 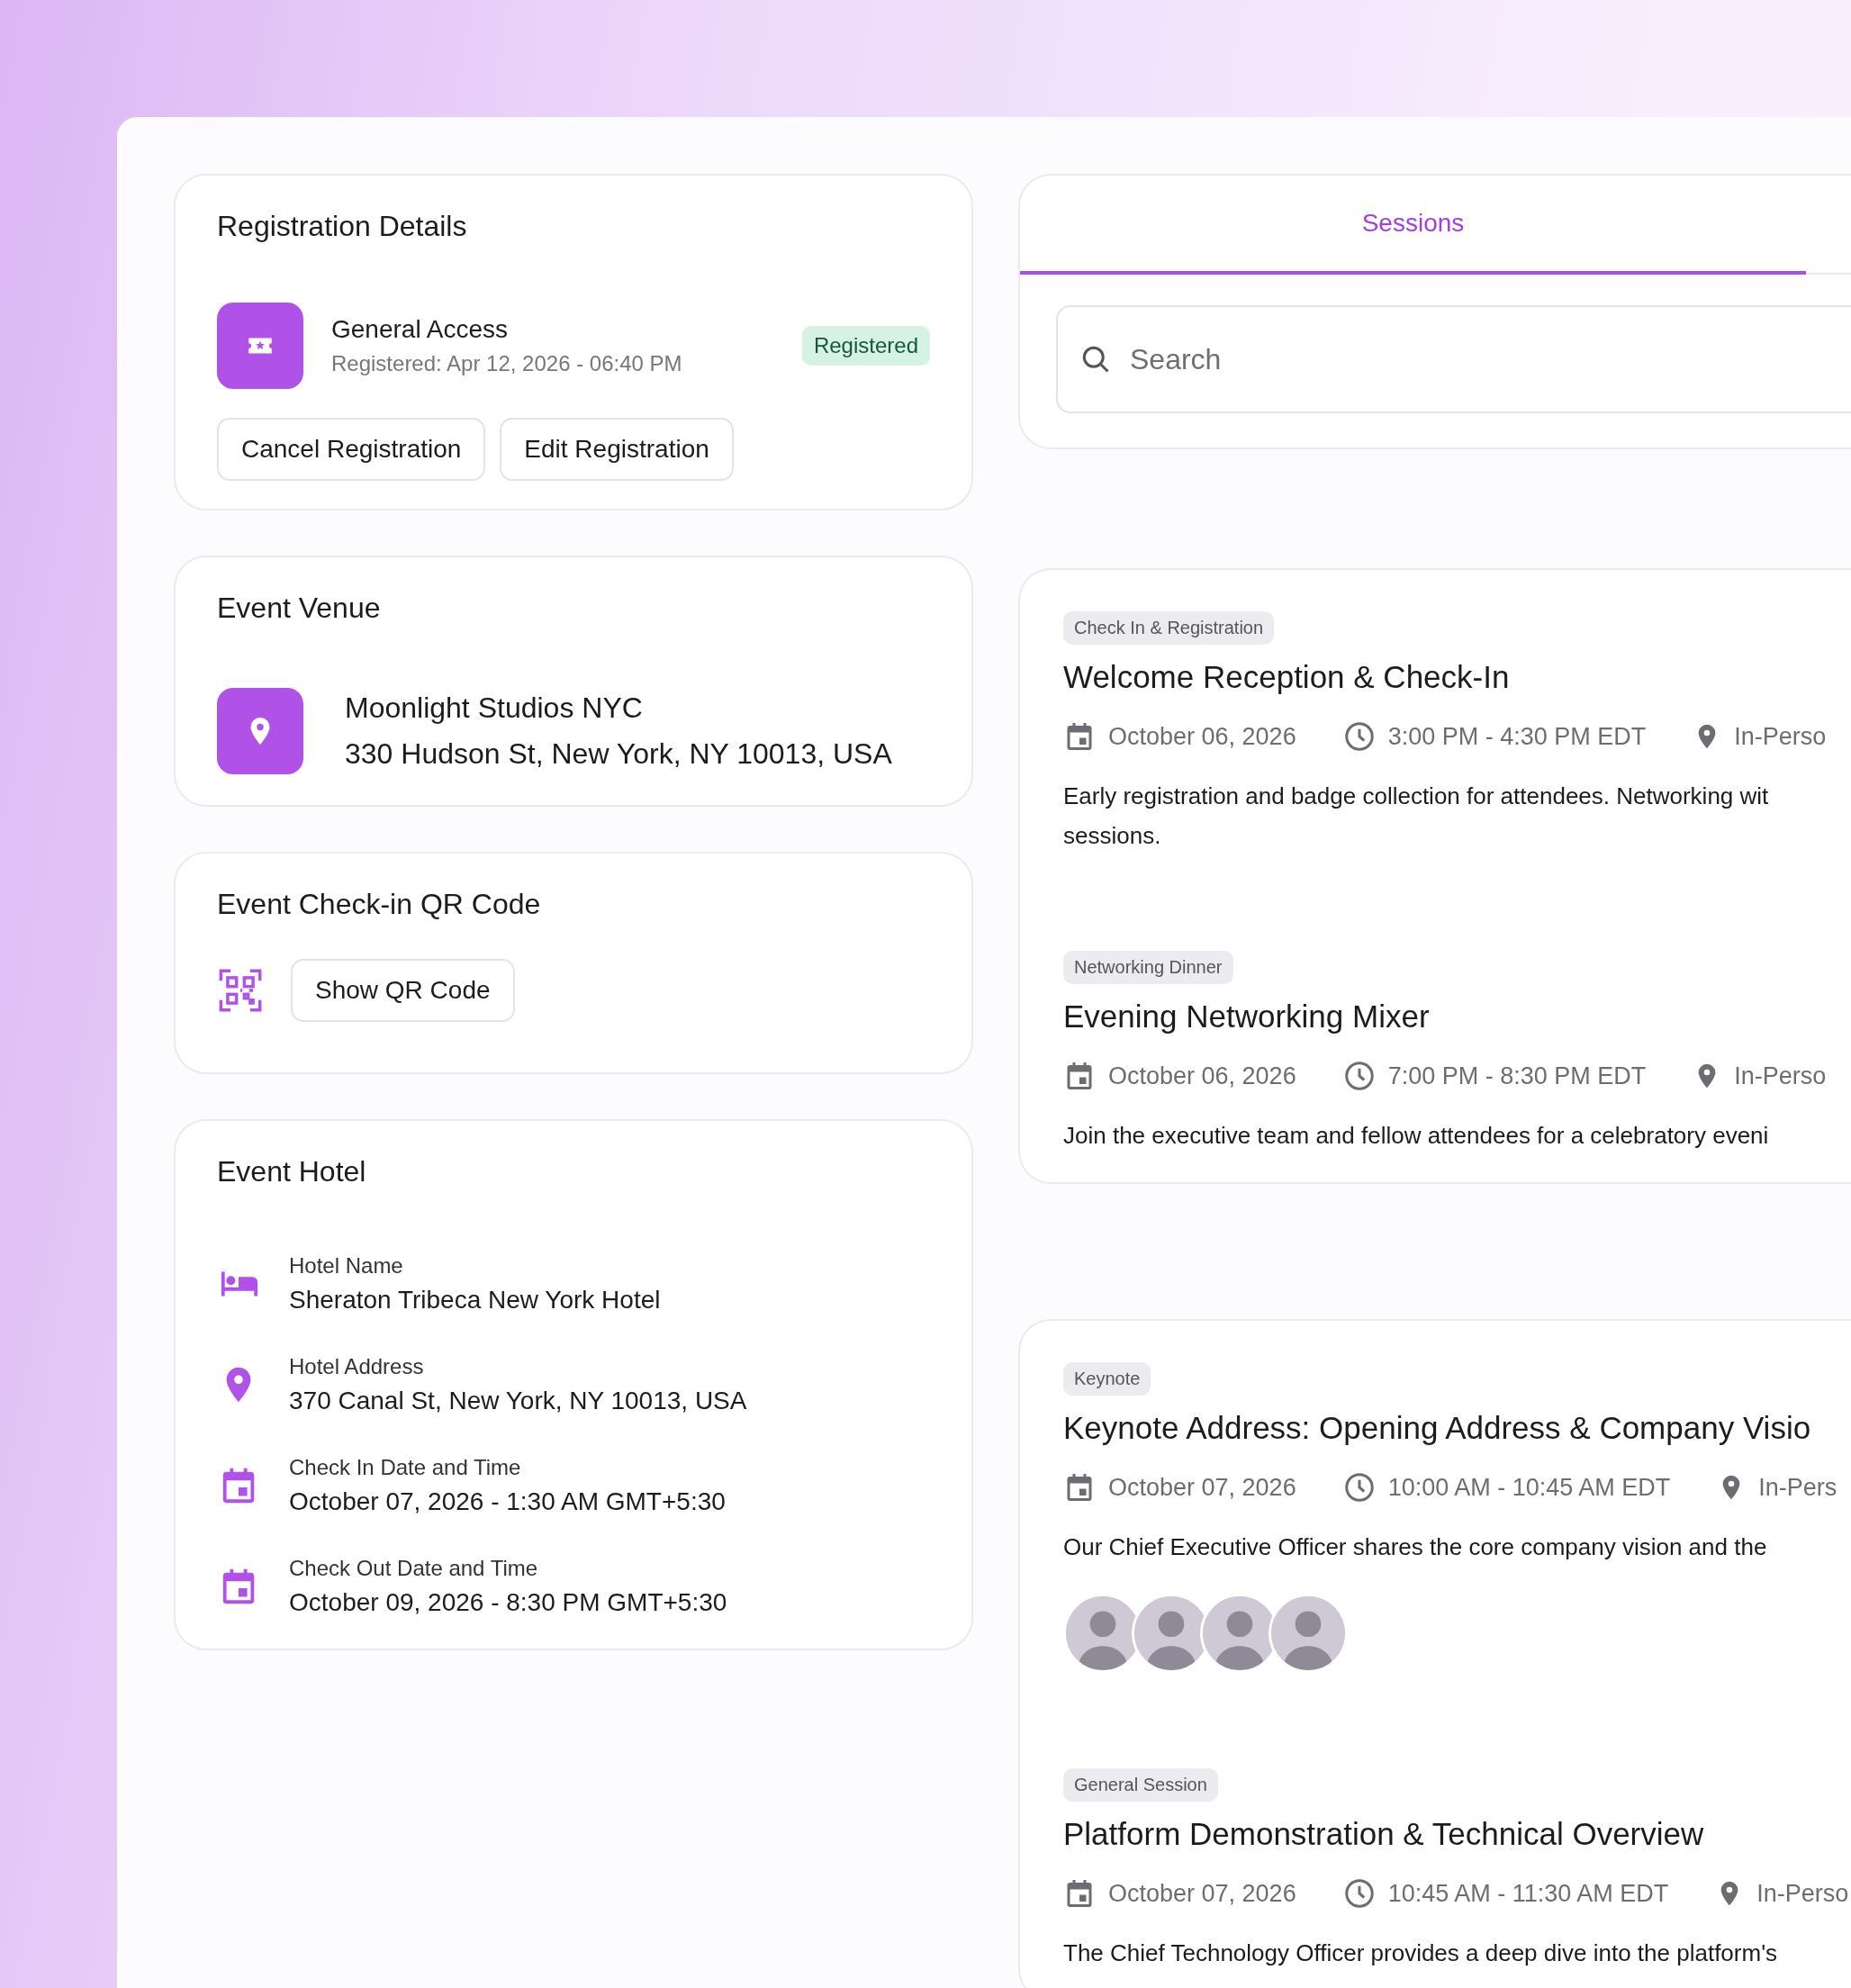 What do you see at coordinates (1148, 967) in the screenshot?
I see `session-tag: Networking Dinner` at bounding box center [1148, 967].